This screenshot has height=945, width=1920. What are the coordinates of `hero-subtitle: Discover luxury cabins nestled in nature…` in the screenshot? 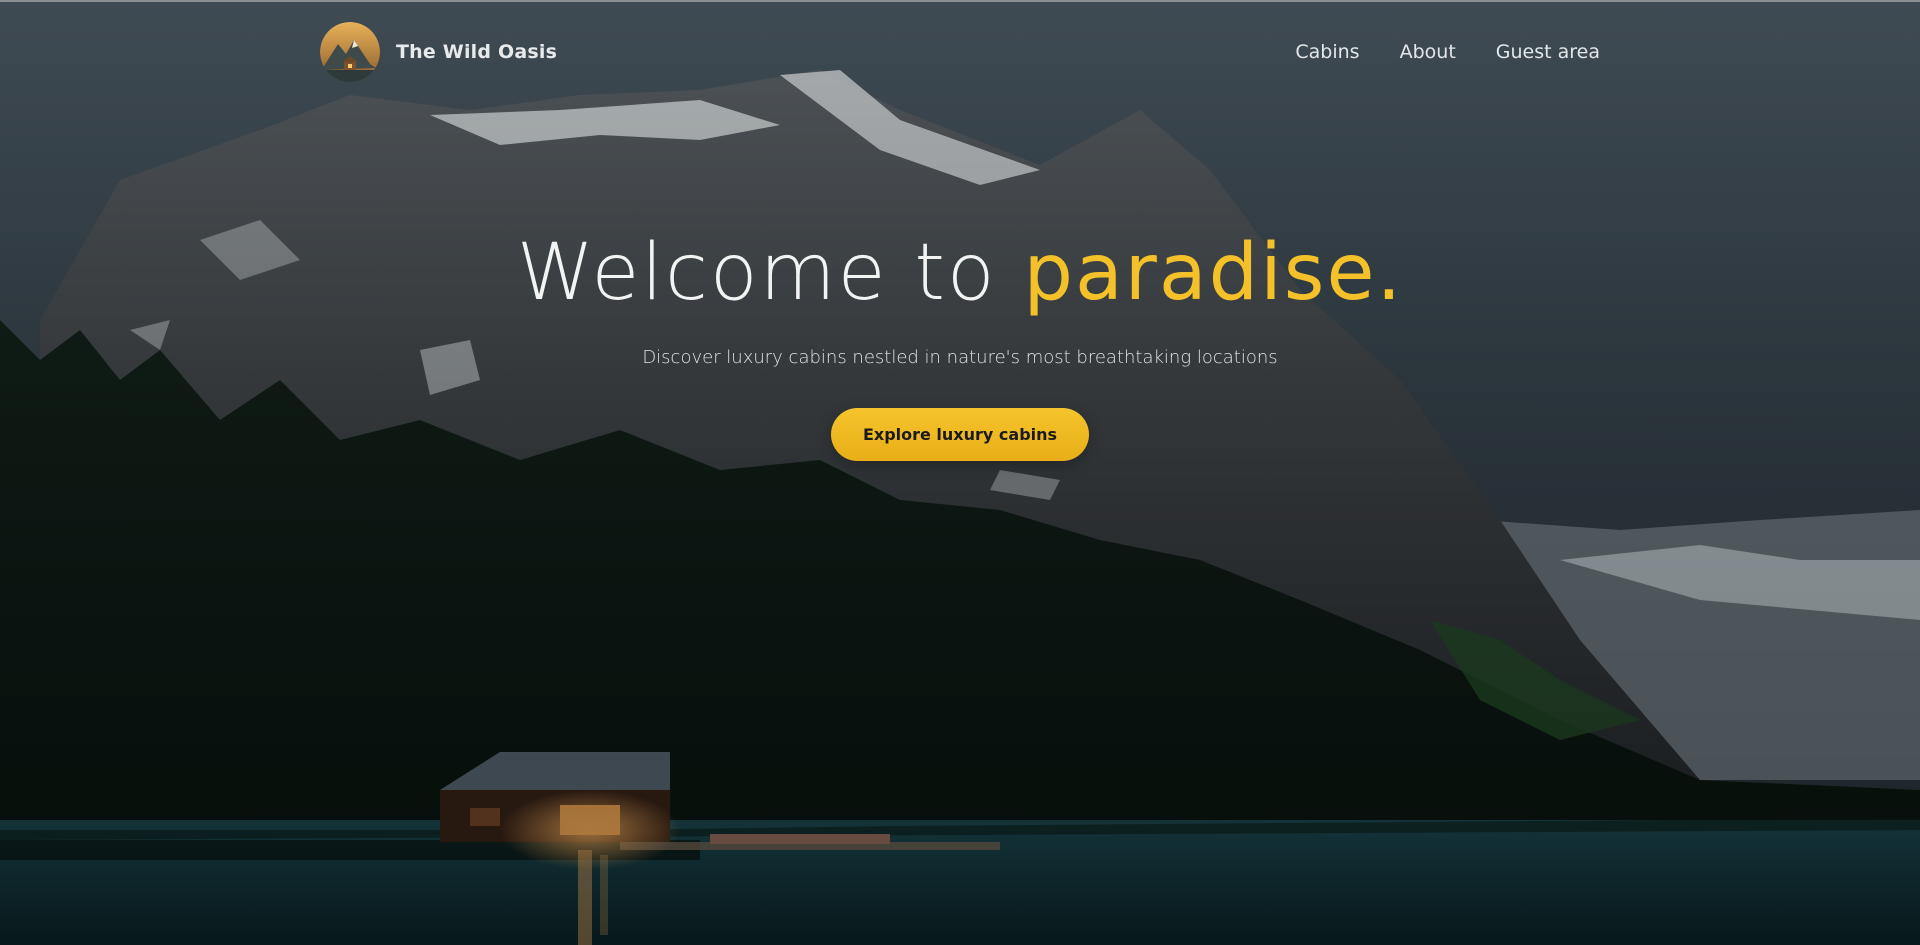 It's located at (960, 357).